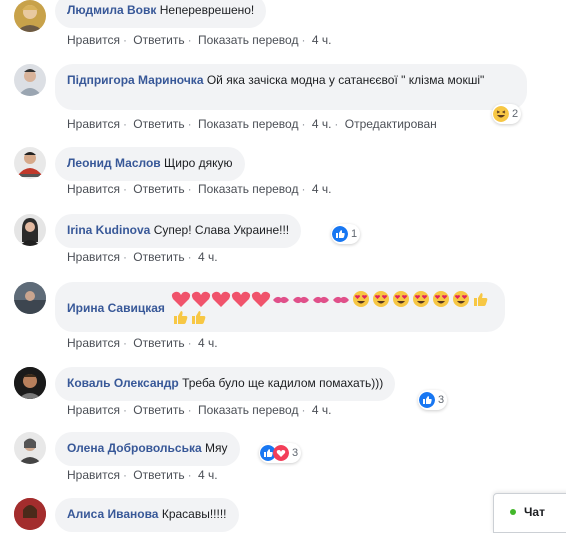 The width and height of the screenshot is (566, 533). What do you see at coordinates (391, 124) in the screenshot?
I see `edited-label: Отредактирован` at bounding box center [391, 124].